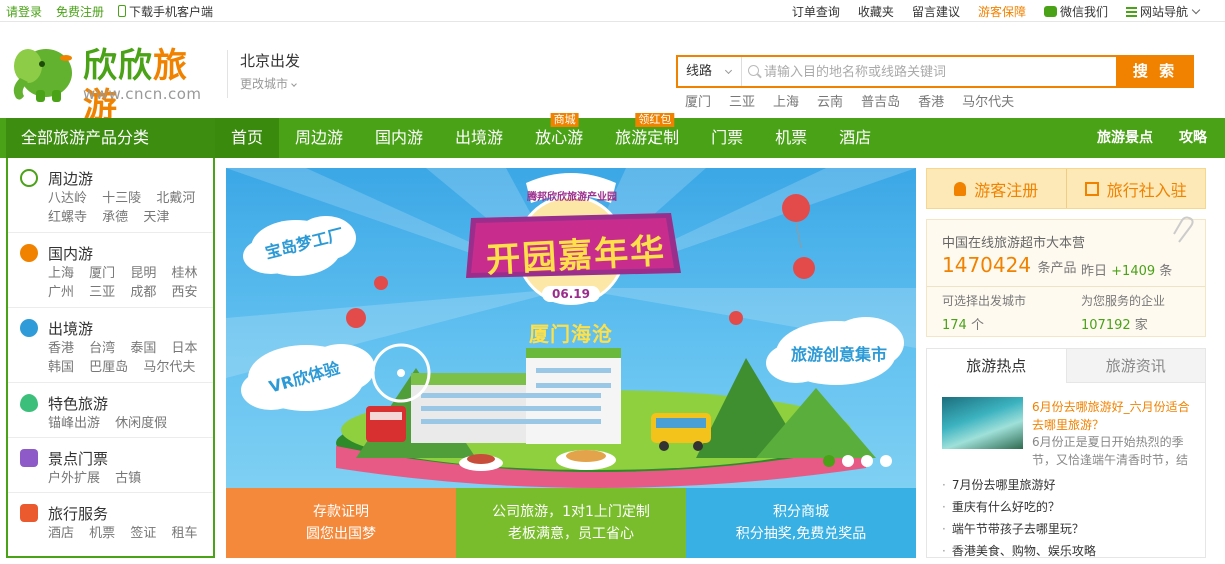 The height and width of the screenshot is (564, 1225). Describe the element at coordinates (29, 403) in the screenshot. I see `balloon-icon` at that location.